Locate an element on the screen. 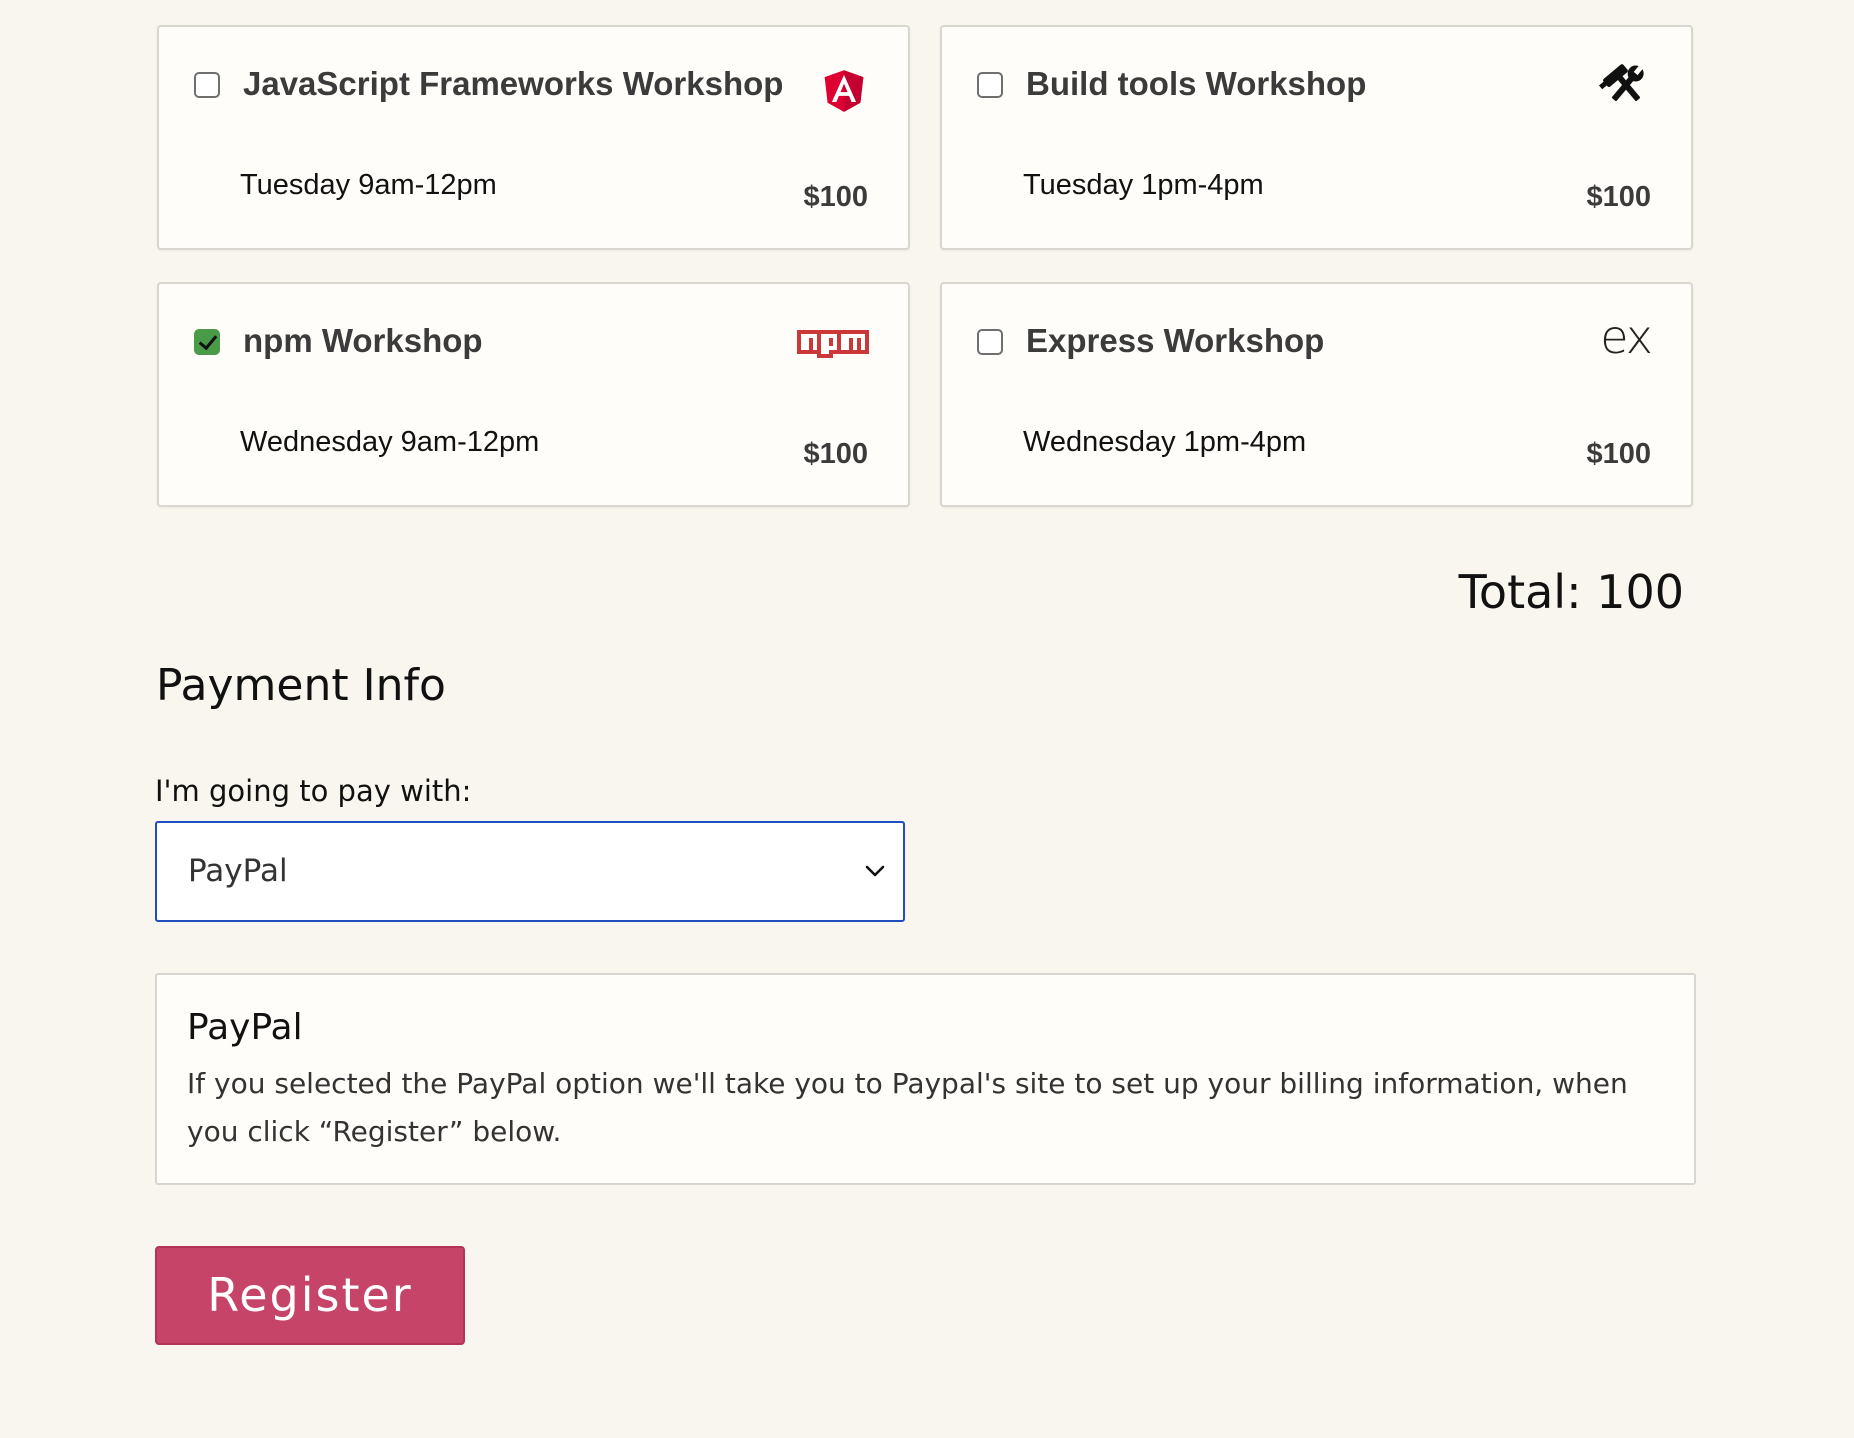 Image resolution: width=1854 pixels, height=1438 pixels. payment-method-value: PayPal is located at coordinates (238, 871).